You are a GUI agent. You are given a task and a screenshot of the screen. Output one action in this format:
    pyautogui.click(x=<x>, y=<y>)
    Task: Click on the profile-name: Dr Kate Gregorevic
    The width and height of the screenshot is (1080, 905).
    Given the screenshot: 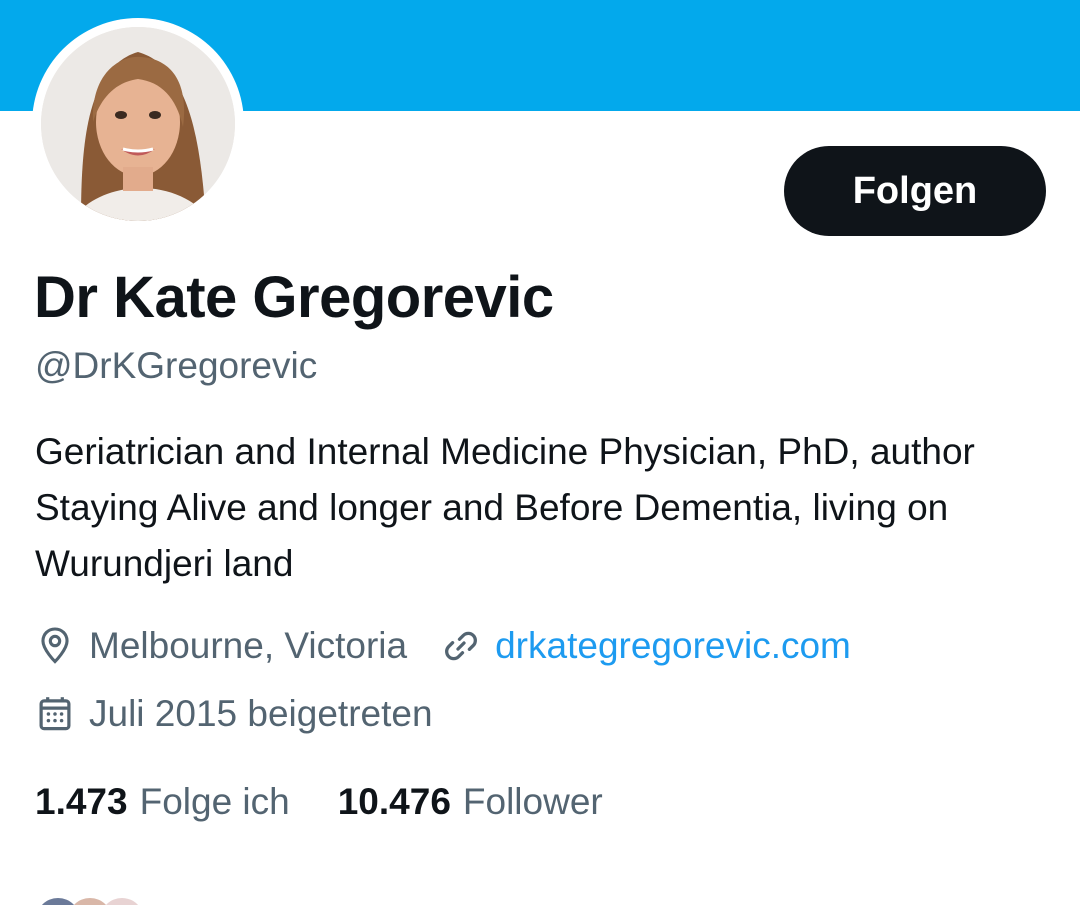 What is the action you would take?
    pyautogui.click(x=294, y=297)
    